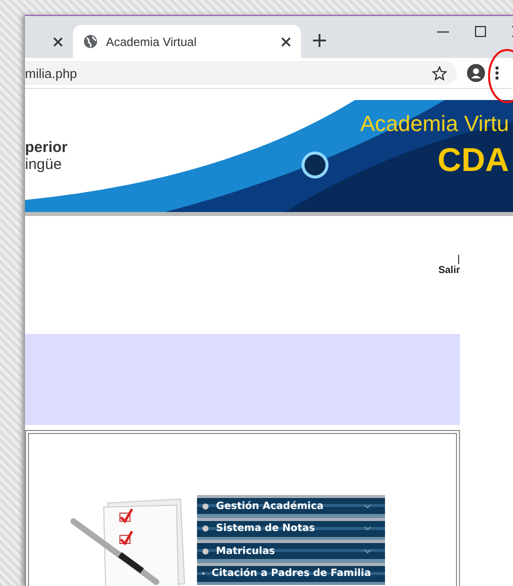  Describe the element at coordinates (270, 506) in the screenshot. I see `menu-label: Gestión Académica` at that location.